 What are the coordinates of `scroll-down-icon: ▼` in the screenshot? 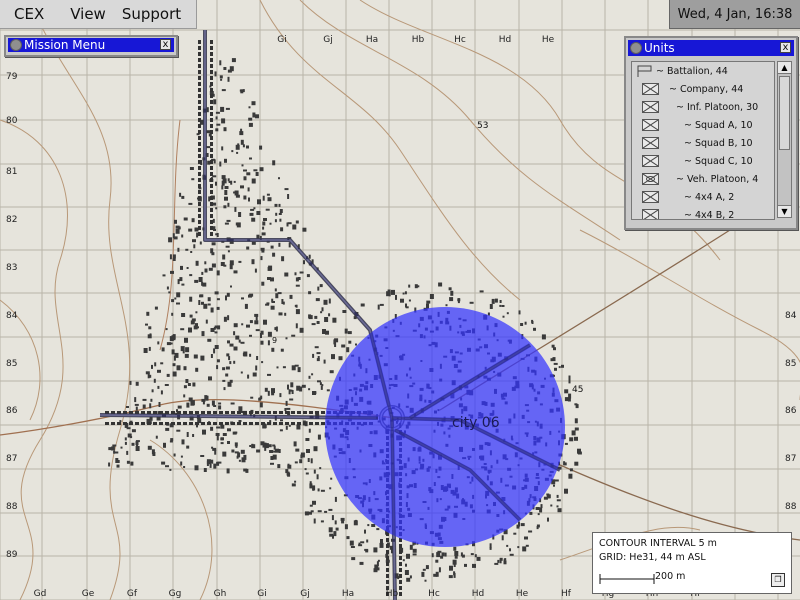 It's located at (784, 211).